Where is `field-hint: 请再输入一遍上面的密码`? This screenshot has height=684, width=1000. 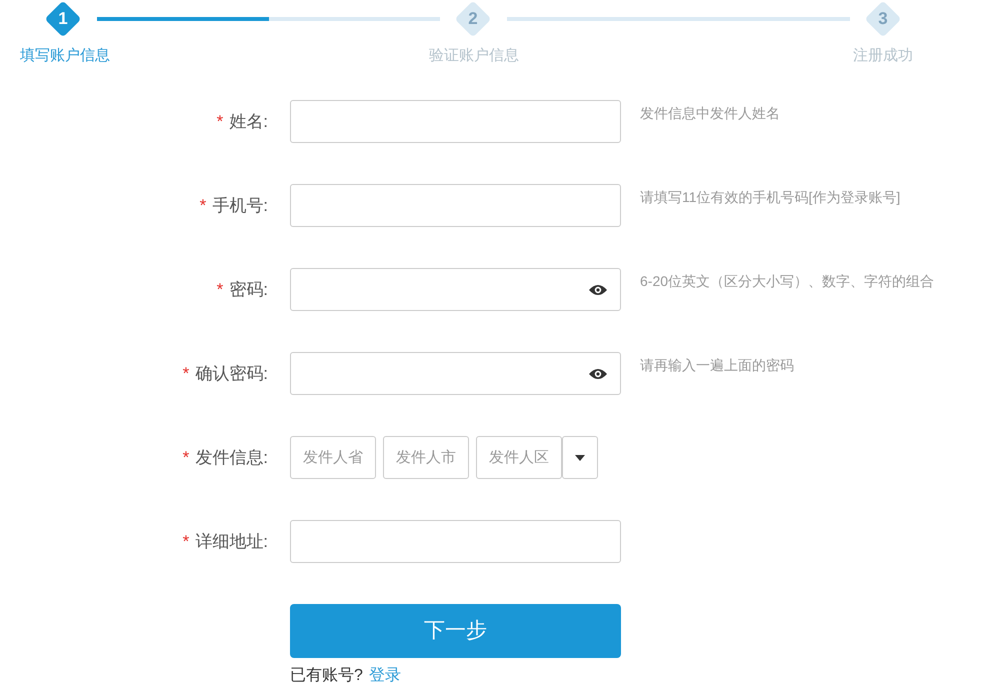
field-hint: 请再输入一遍上面的密码 is located at coordinates (717, 365).